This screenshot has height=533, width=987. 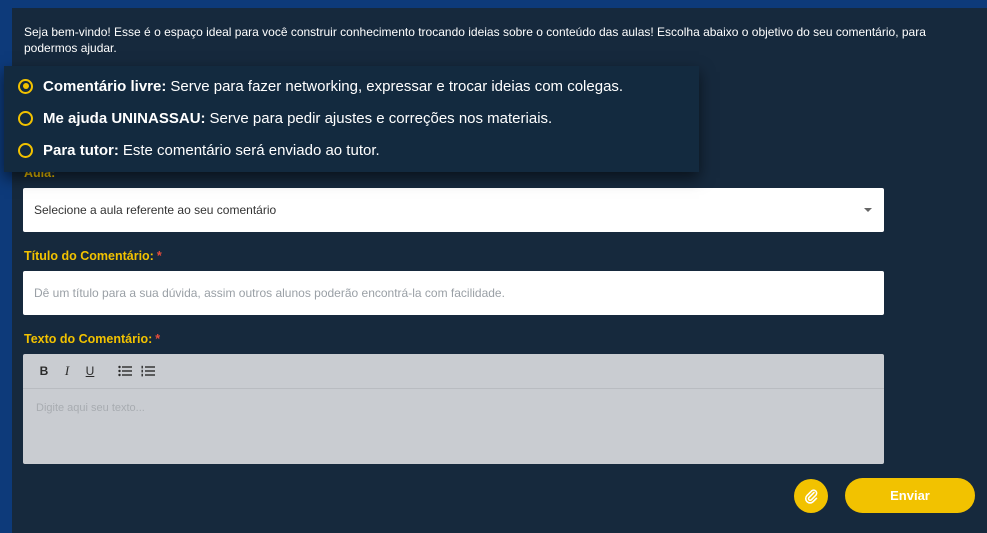 What do you see at coordinates (910, 495) in the screenshot?
I see `send-button: Enviar` at bounding box center [910, 495].